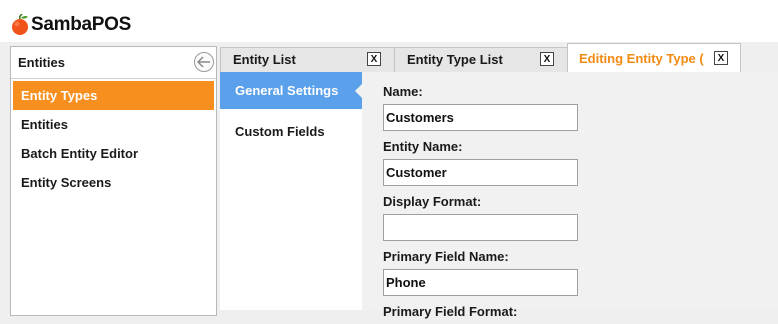 This screenshot has height=324, width=778. What do you see at coordinates (641, 58) in the screenshot?
I see `tab-label: Editing Entity Type (` at bounding box center [641, 58].